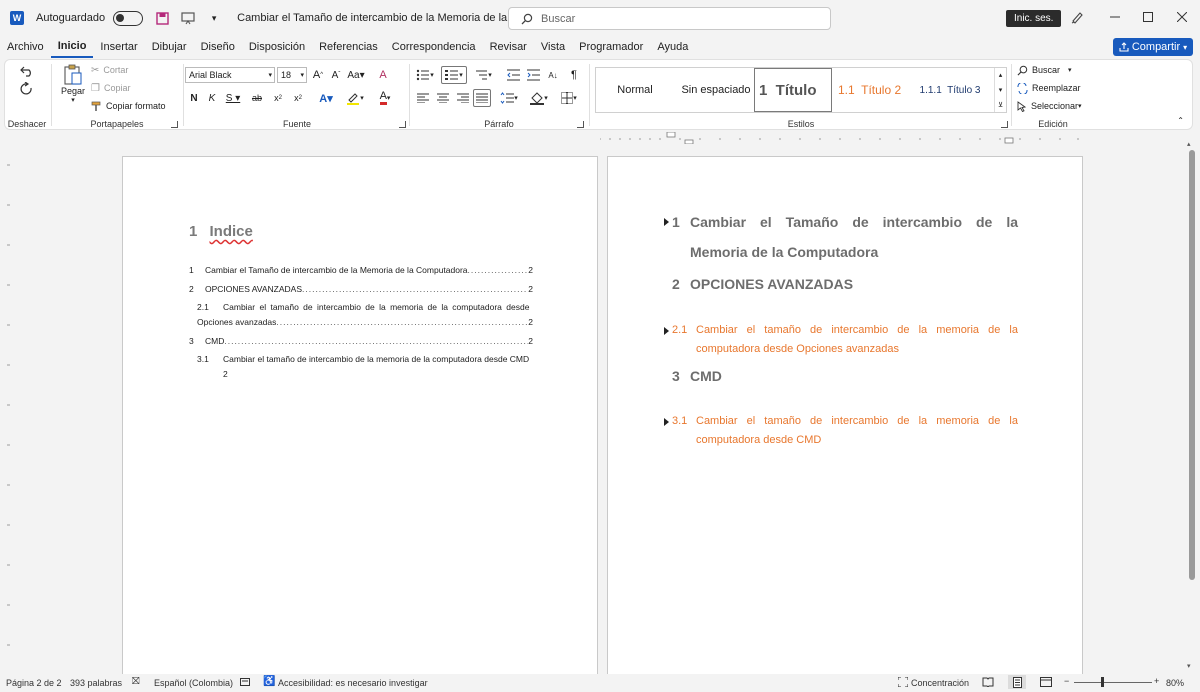 This screenshot has height=692, width=1200. What do you see at coordinates (128, 18) in the screenshot?
I see `autosave-toggle` at bounding box center [128, 18].